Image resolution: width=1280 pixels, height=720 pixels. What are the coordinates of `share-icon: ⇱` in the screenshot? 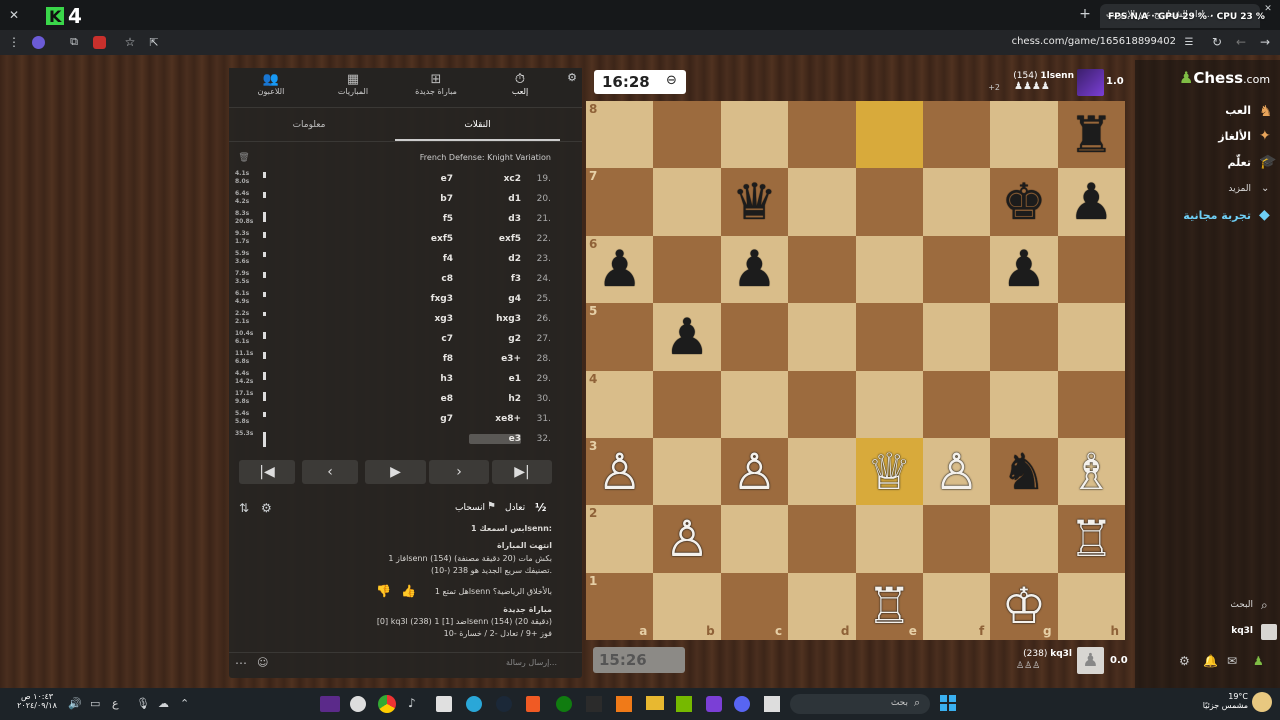 It's located at (154, 42).